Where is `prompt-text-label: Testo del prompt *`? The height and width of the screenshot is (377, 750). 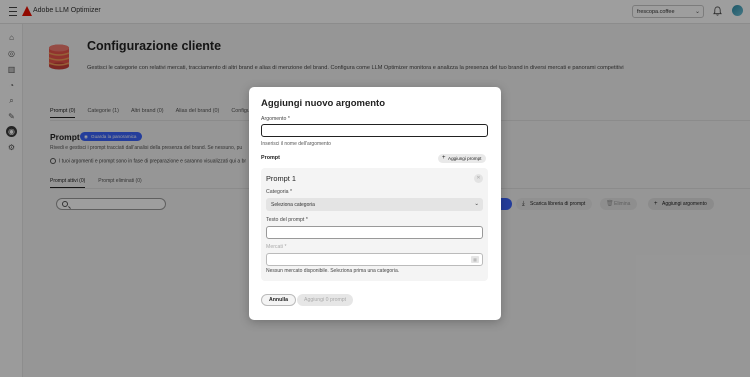
prompt-text-label: Testo del prompt * is located at coordinates (287, 220).